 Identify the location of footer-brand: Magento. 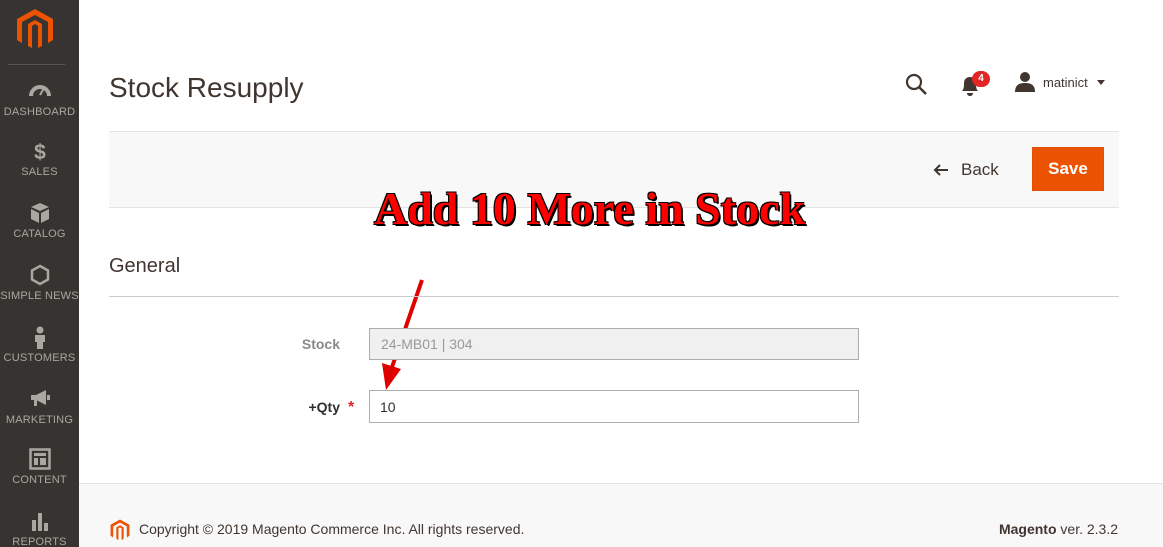
(1028, 529).